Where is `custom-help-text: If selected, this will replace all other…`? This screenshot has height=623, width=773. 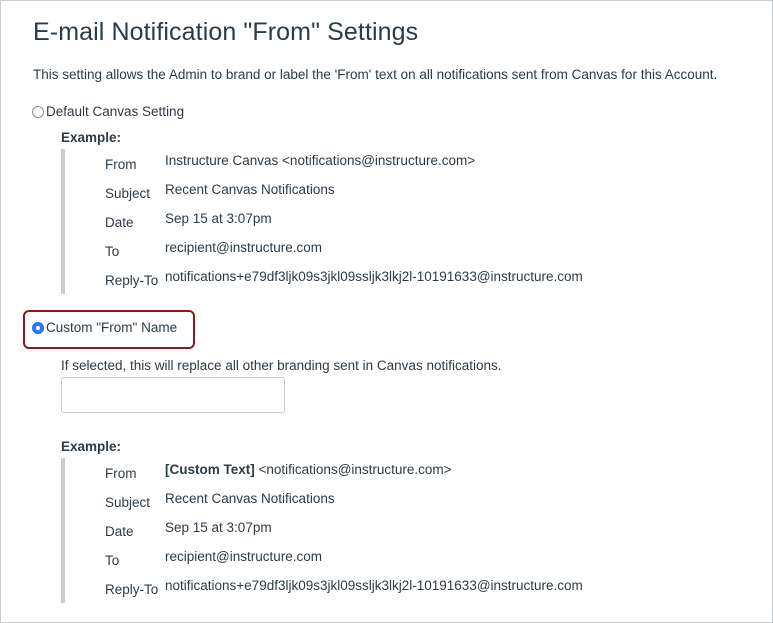 custom-help-text: If selected, this will replace all other… is located at coordinates (281, 365).